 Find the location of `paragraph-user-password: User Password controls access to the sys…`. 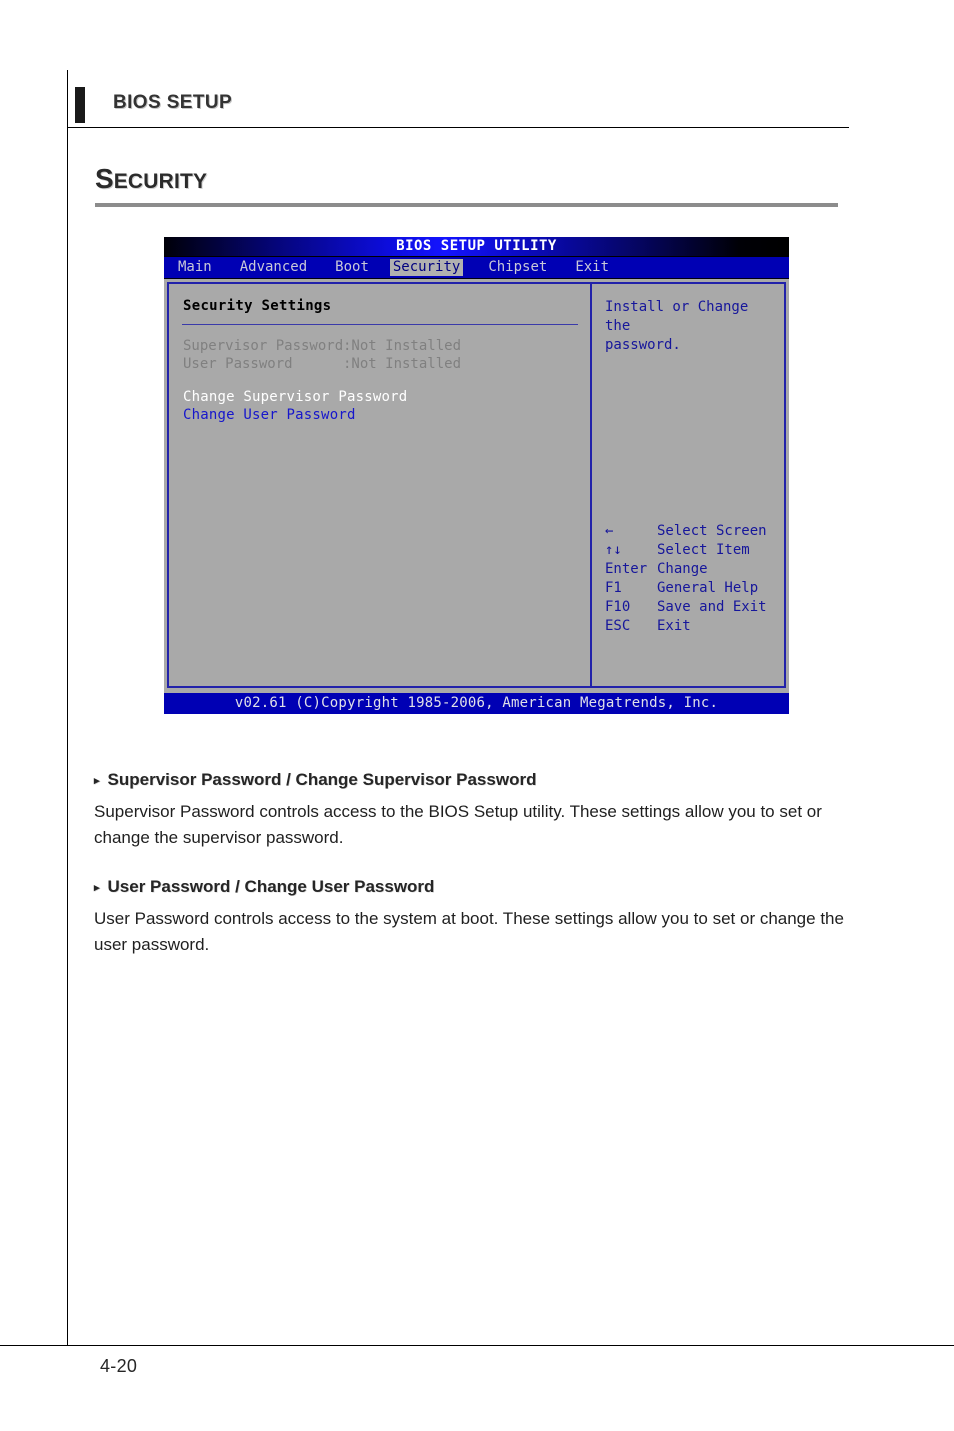

paragraph-user-password: User Password controls access to the sys… is located at coordinates (469, 931).